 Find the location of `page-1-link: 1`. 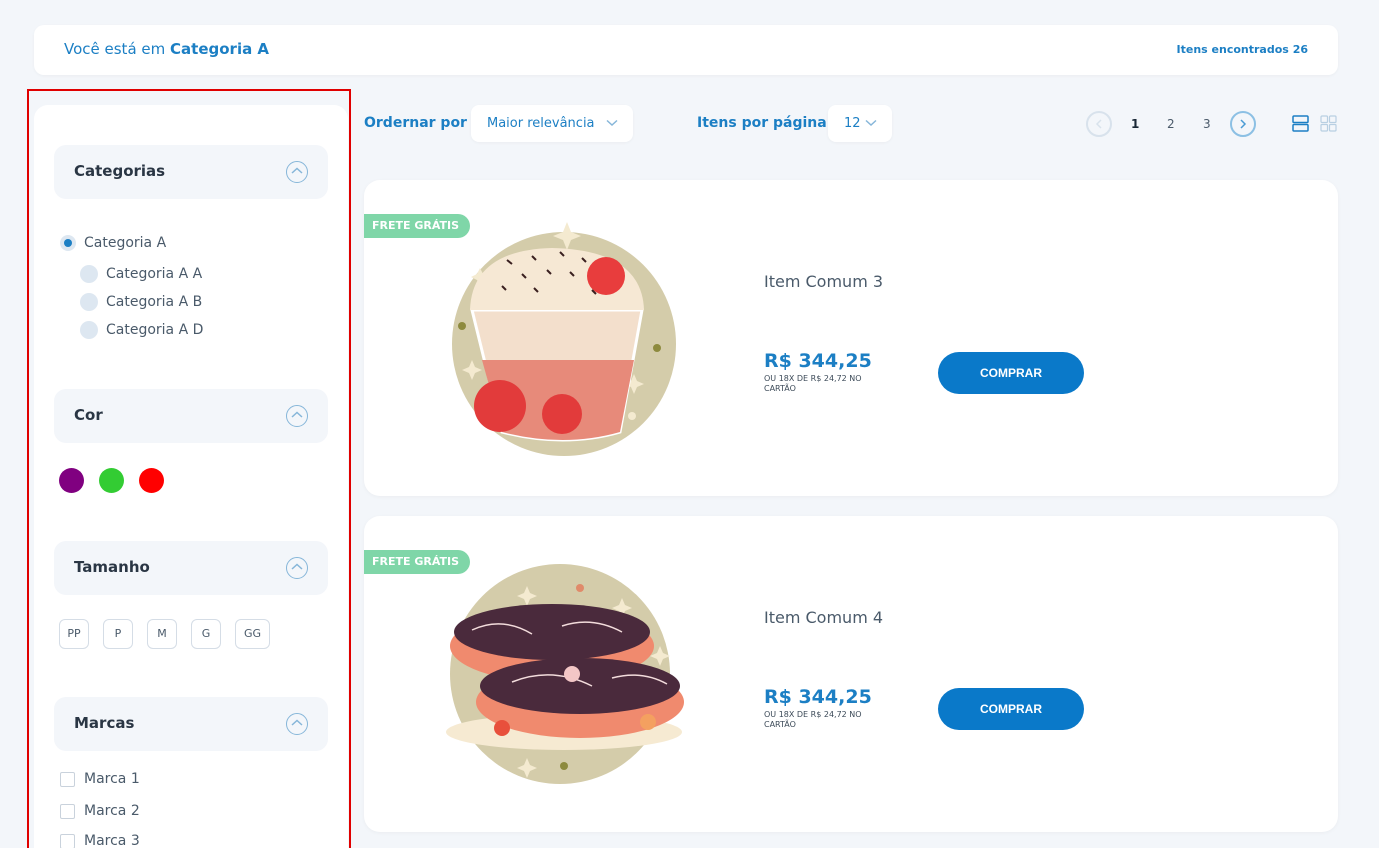

page-1-link: 1 is located at coordinates (1135, 124).